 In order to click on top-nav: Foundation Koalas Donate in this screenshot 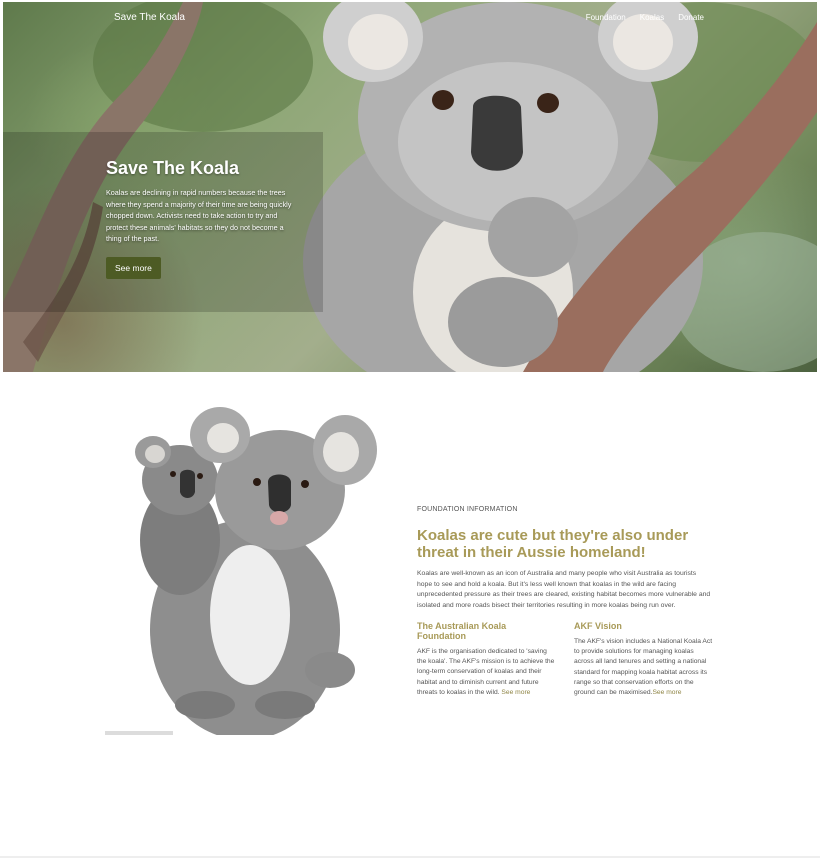, I will do `click(645, 17)`.